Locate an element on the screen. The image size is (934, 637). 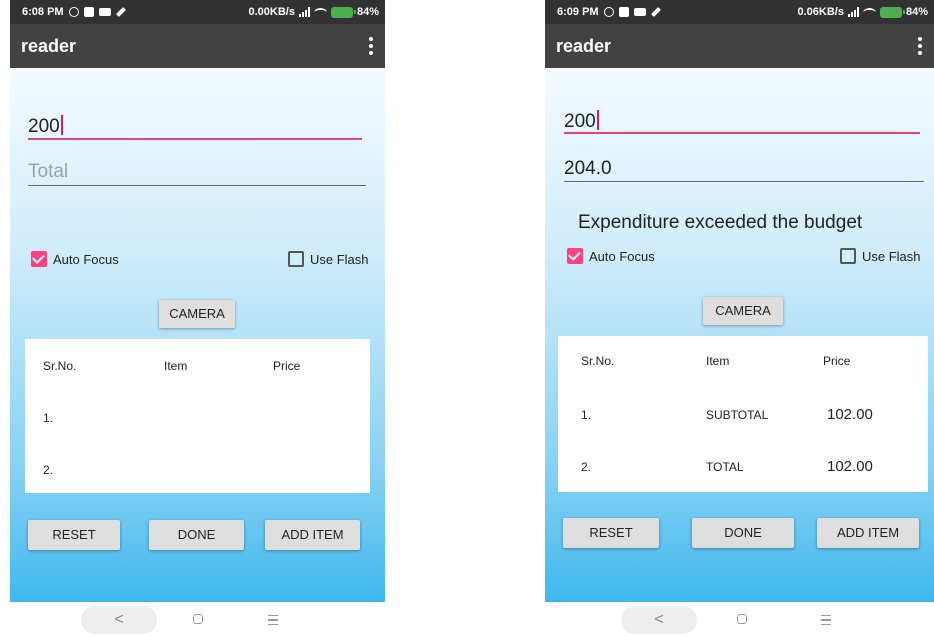
status-bar: 6:09 PM 0.06KB/s 84% is located at coordinates (739, 12).